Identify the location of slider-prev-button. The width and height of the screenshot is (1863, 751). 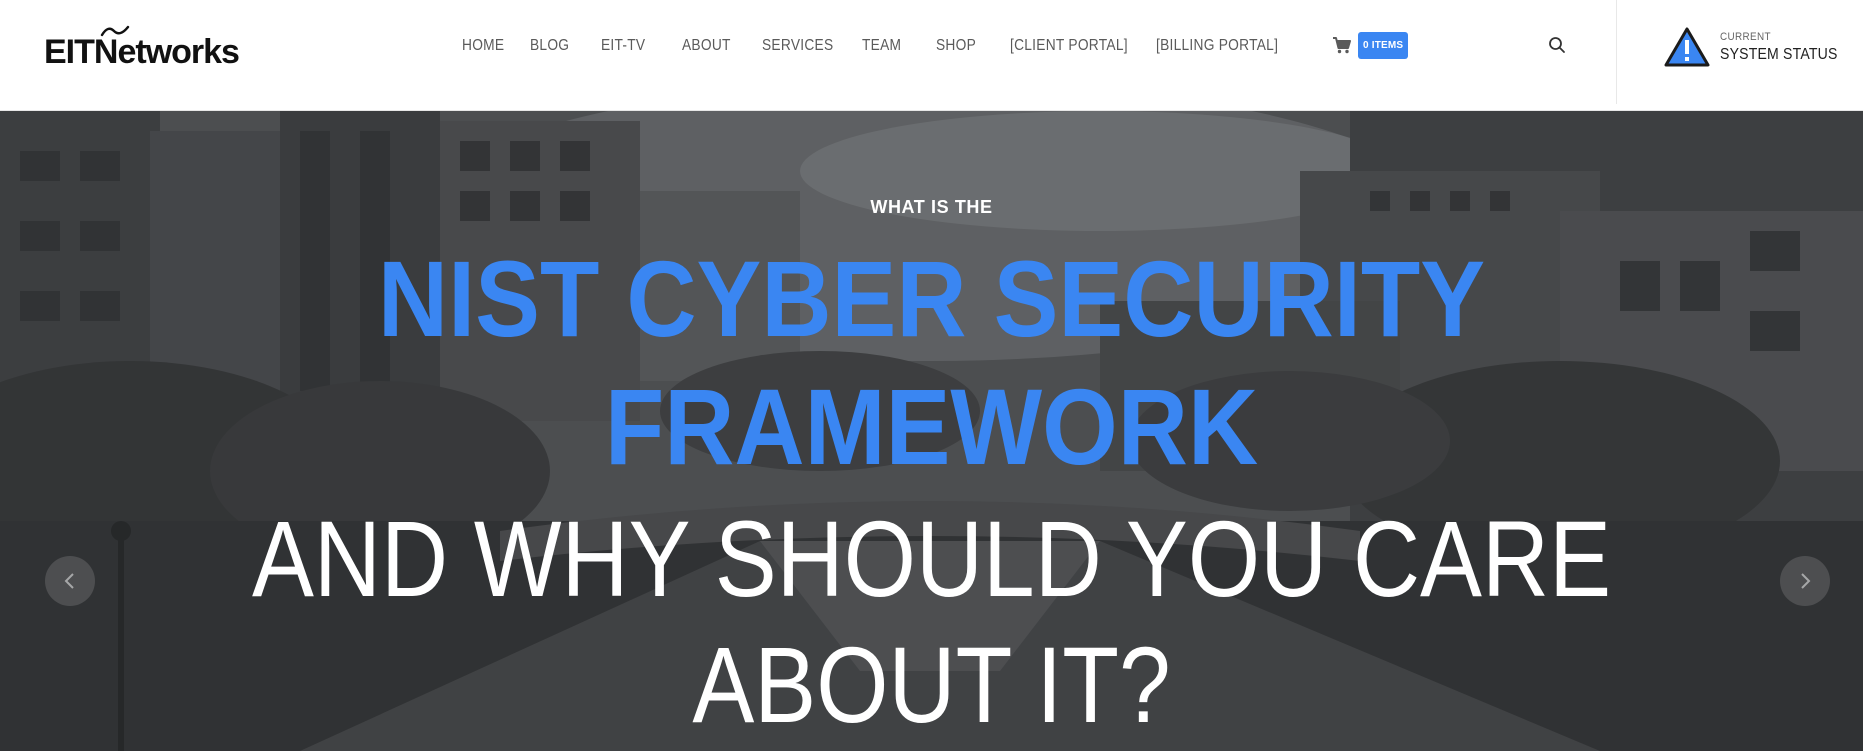
(70, 581).